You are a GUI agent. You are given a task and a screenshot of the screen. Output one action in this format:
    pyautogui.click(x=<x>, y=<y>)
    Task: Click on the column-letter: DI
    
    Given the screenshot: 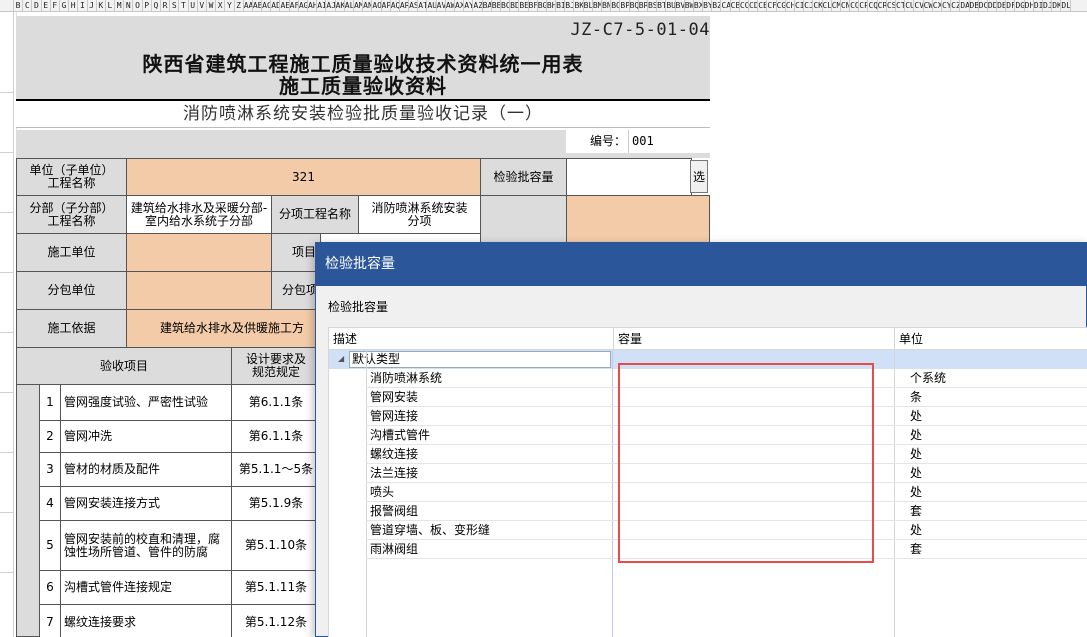 What is the action you would take?
    pyautogui.click(x=1038, y=5)
    